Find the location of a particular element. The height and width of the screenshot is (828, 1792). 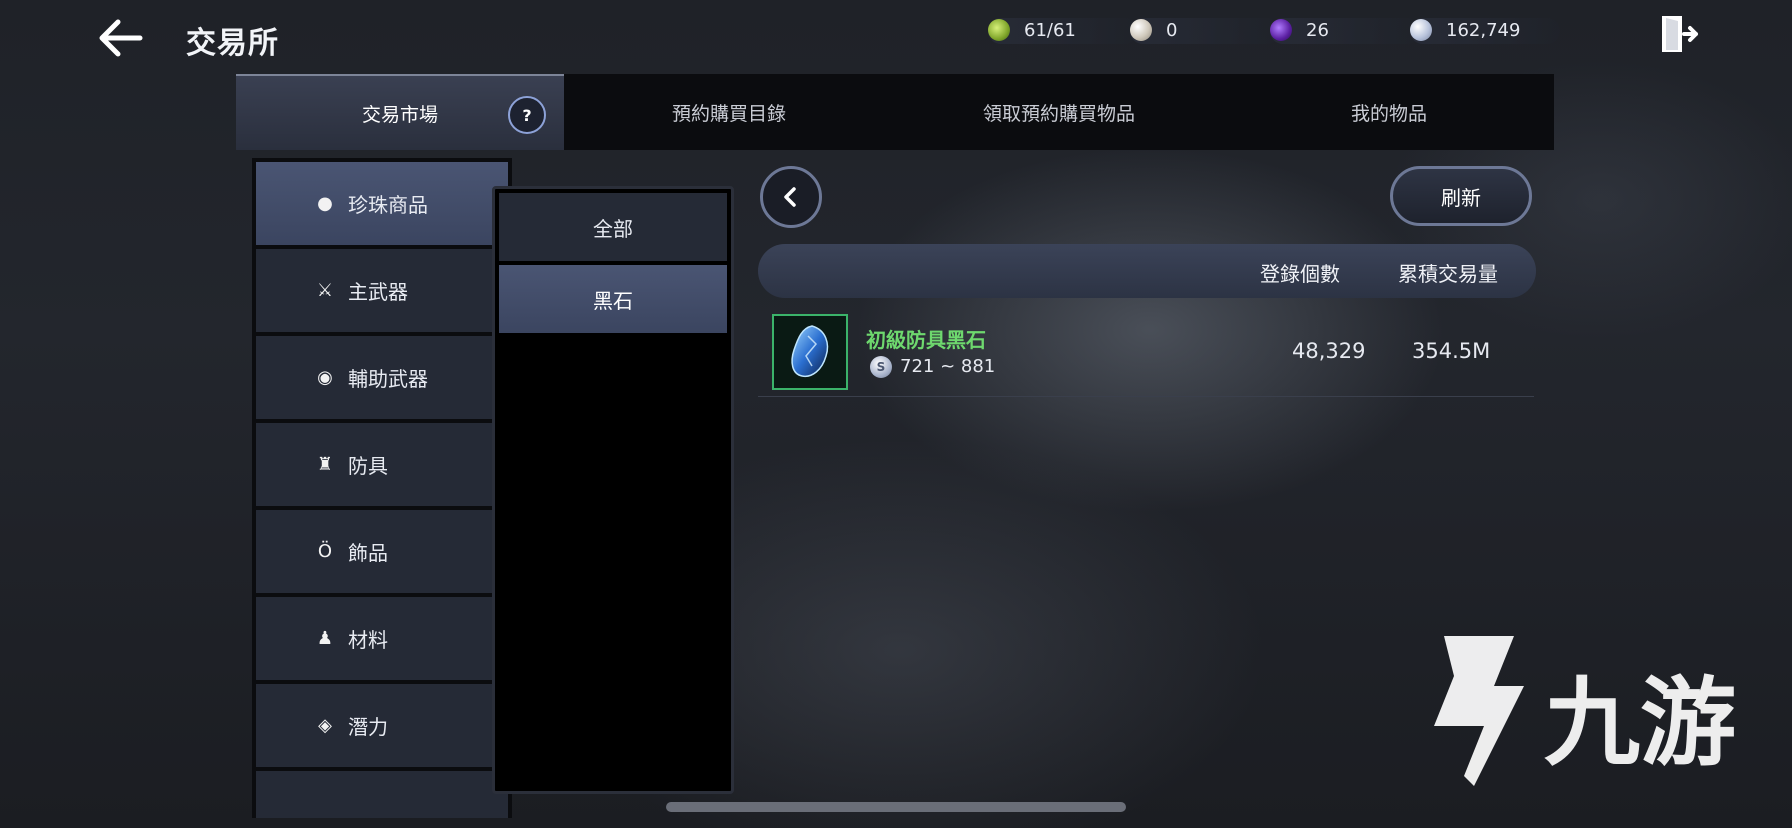

column-header-volume: 累積交易量 is located at coordinates (1448, 274).